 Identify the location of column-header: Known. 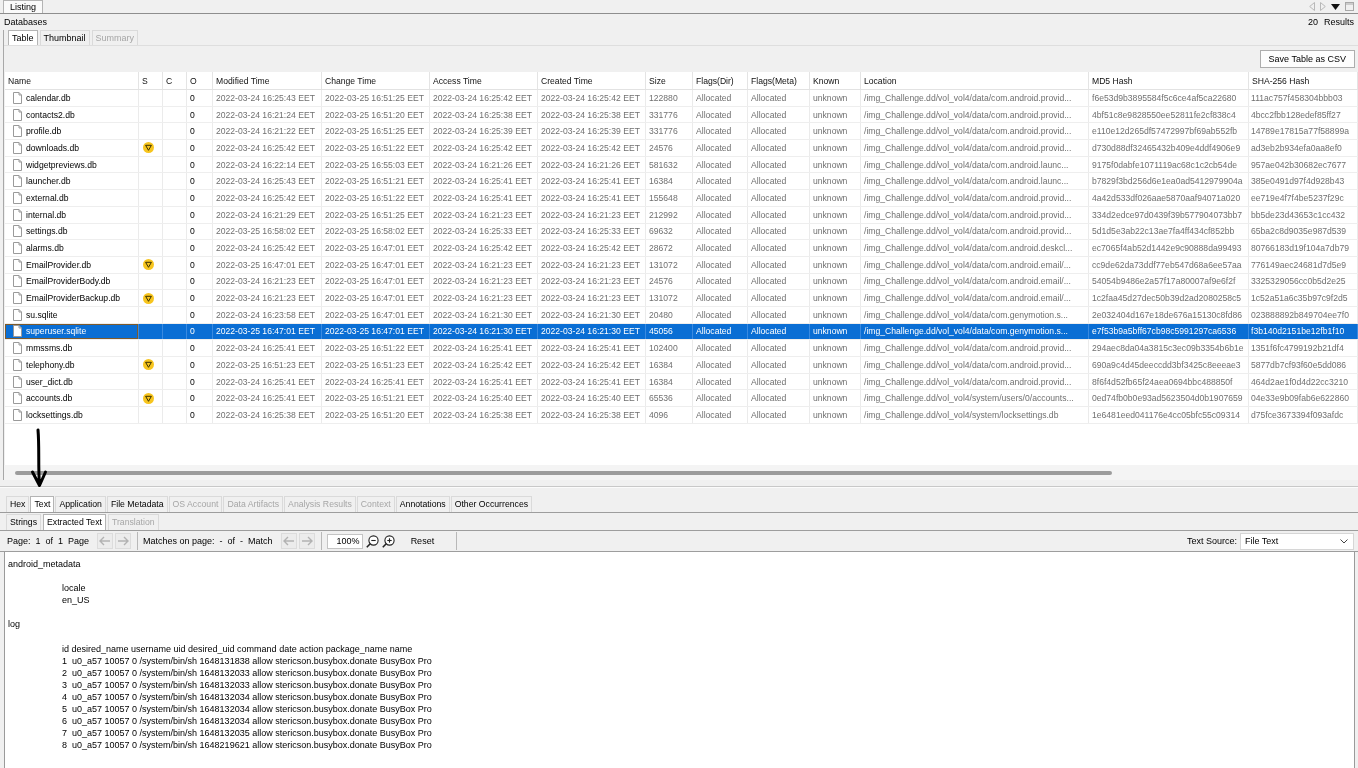
(835, 80).